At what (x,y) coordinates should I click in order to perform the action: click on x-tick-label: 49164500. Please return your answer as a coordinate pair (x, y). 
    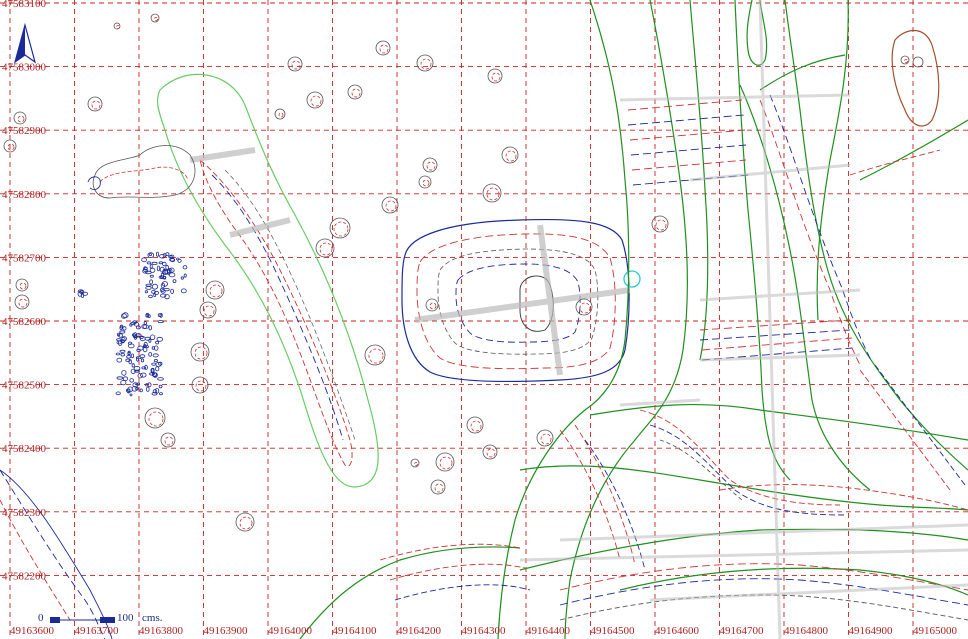
    Looking at the image, I should click on (613, 631).